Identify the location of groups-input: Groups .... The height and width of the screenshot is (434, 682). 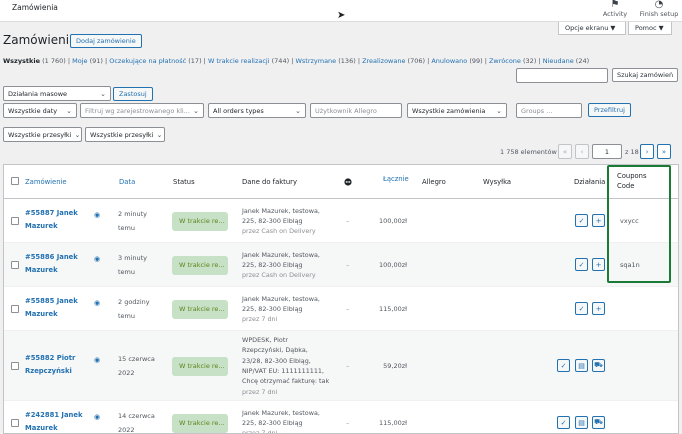
(549, 110).